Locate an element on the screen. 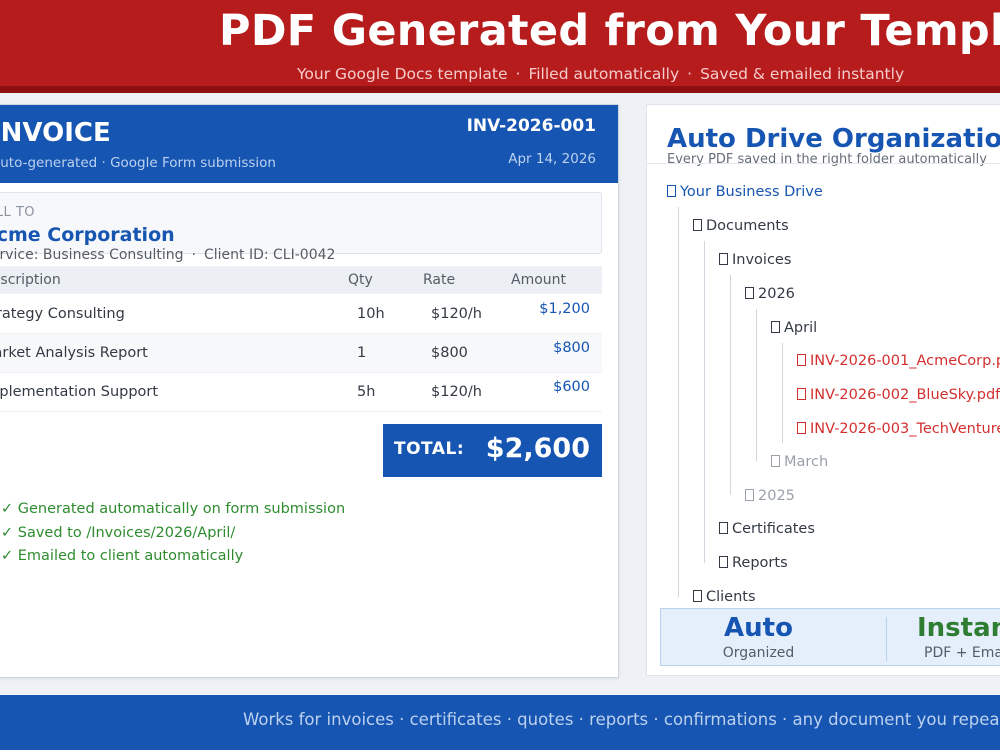  tree-node-documents: Documents is located at coordinates (741, 226).